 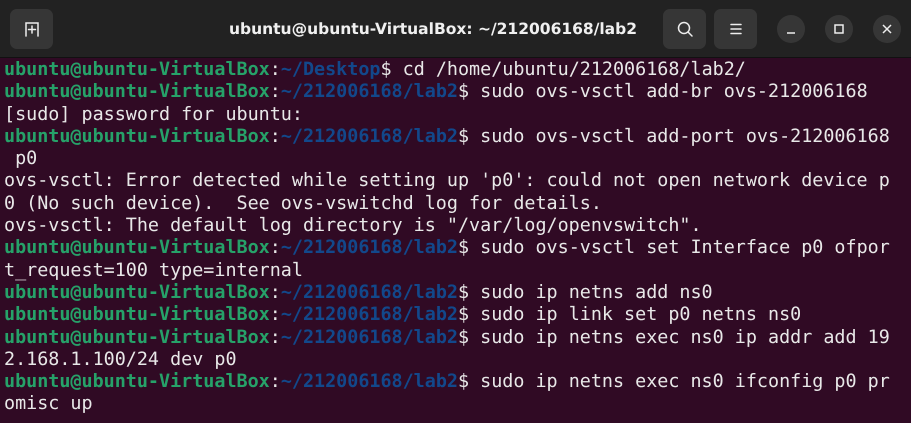 I want to click on close-button, so click(x=887, y=28).